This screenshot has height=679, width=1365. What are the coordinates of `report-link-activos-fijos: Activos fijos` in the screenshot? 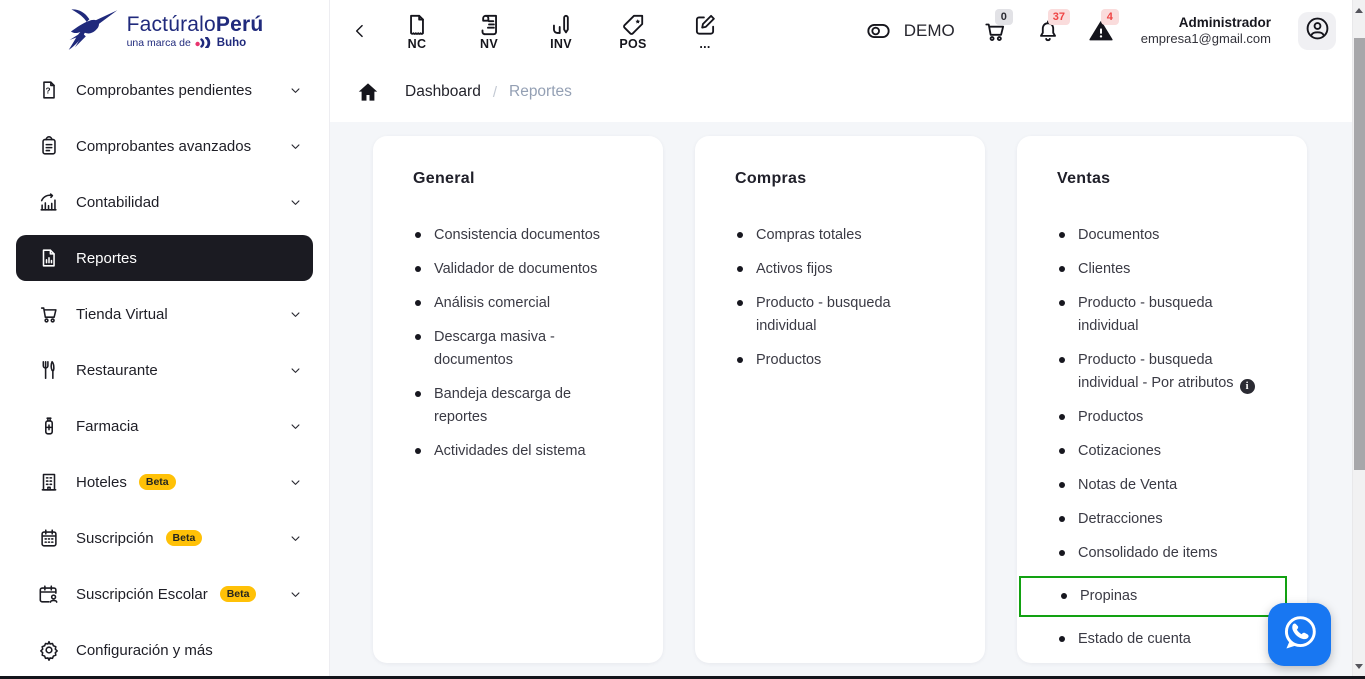 It's located at (840, 269).